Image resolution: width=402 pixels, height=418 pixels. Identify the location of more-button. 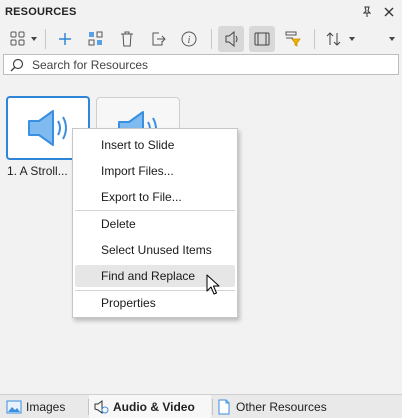
(392, 39).